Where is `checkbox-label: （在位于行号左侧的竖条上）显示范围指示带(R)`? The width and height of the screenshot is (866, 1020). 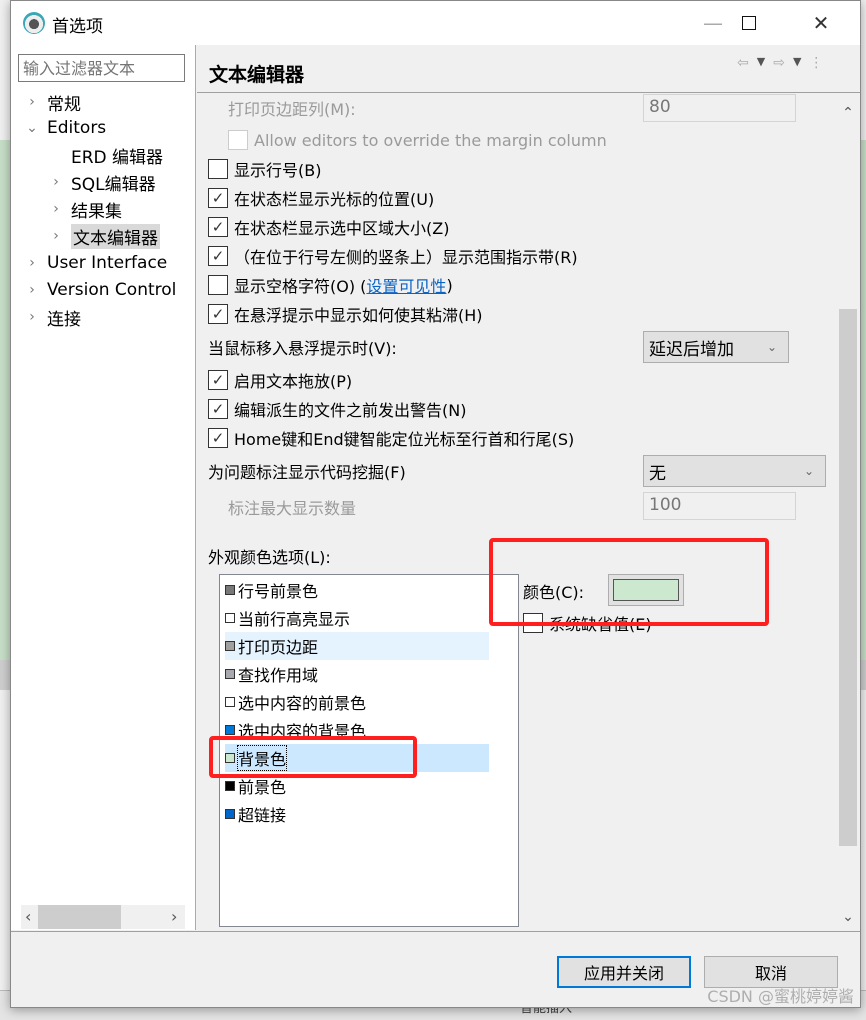
checkbox-label: （在位于行号左侧的竖条上）显示范围指示带(R) is located at coordinates (406, 257).